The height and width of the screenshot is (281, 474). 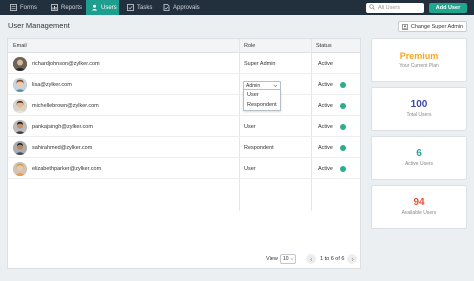 What do you see at coordinates (184, 46) in the screenshot?
I see `table-header: Email Role Status` at bounding box center [184, 46].